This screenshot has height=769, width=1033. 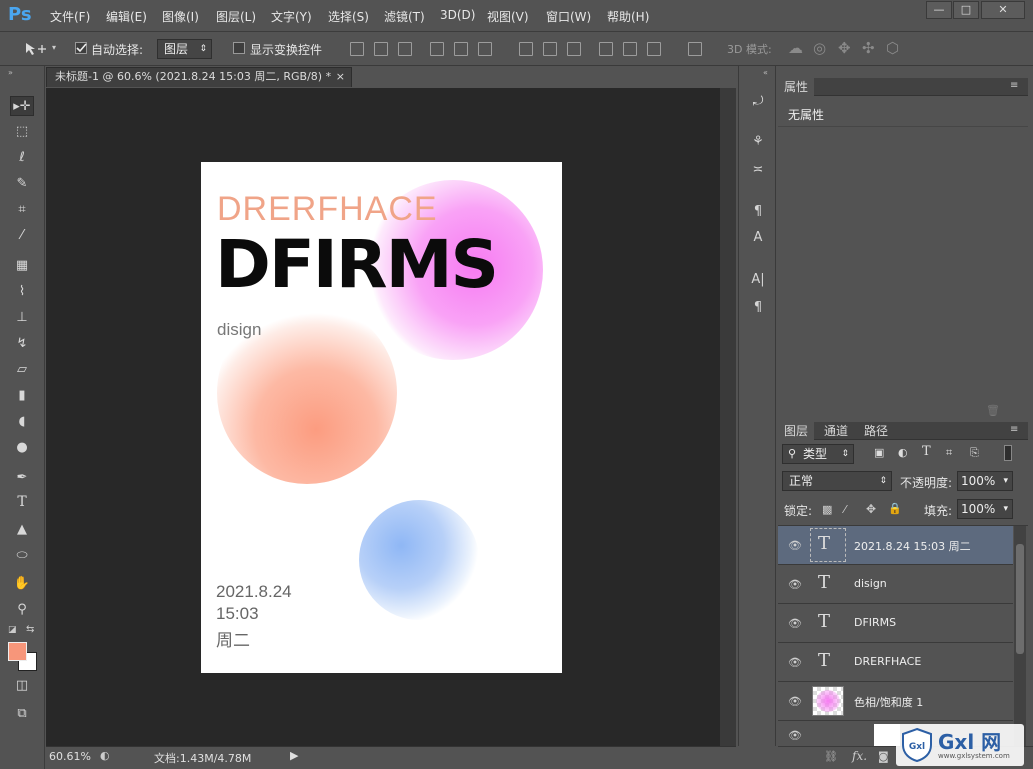 What do you see at coordinates (348, 16) in the screenshot?
I see `menu-select: 选择(S)` at bounding box center [348, 16].